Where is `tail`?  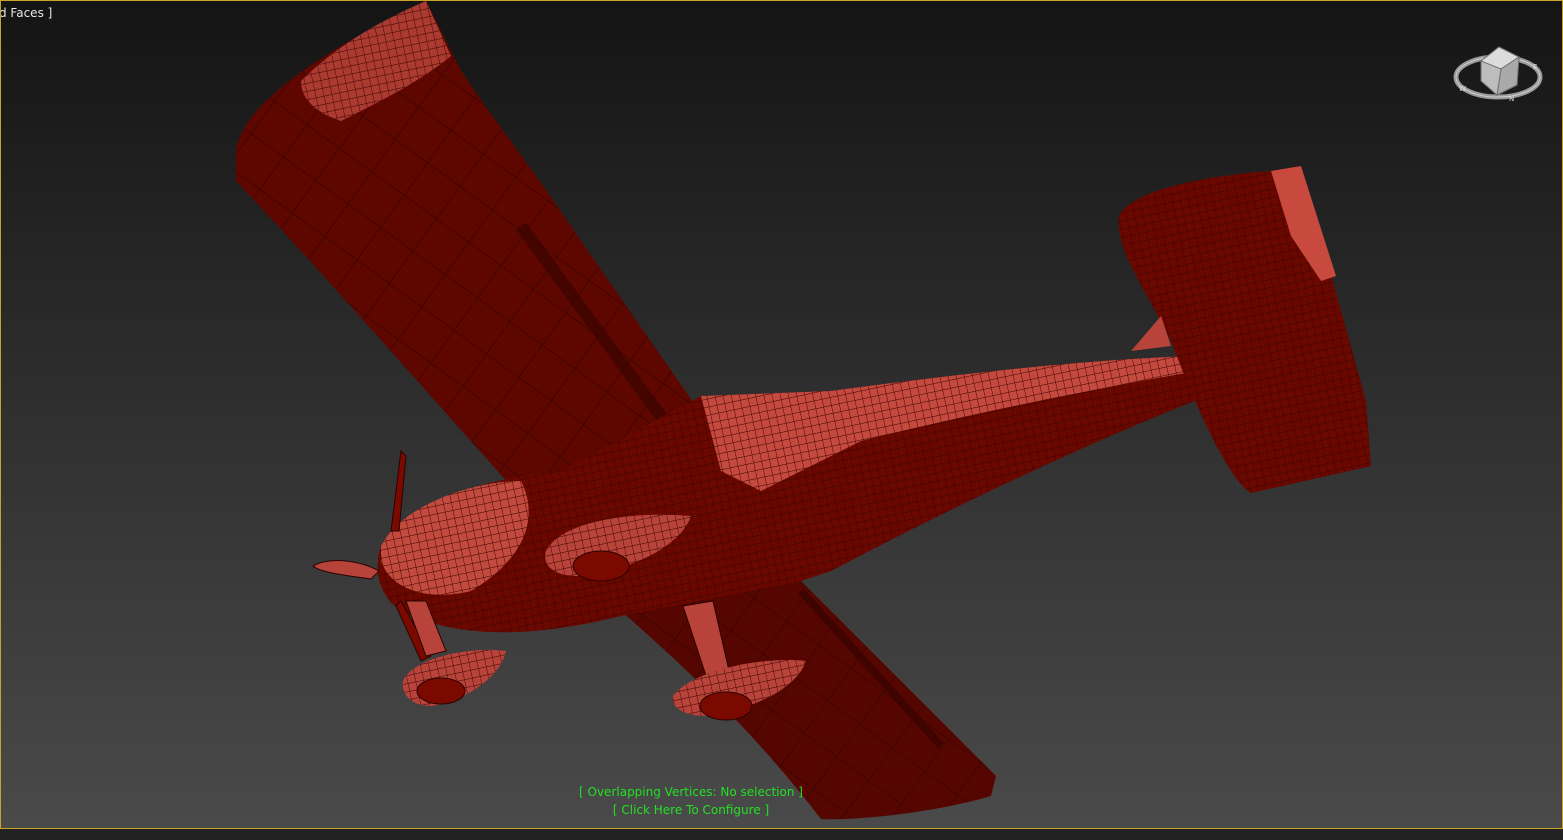
tail is located at coordinates (1244, 329).